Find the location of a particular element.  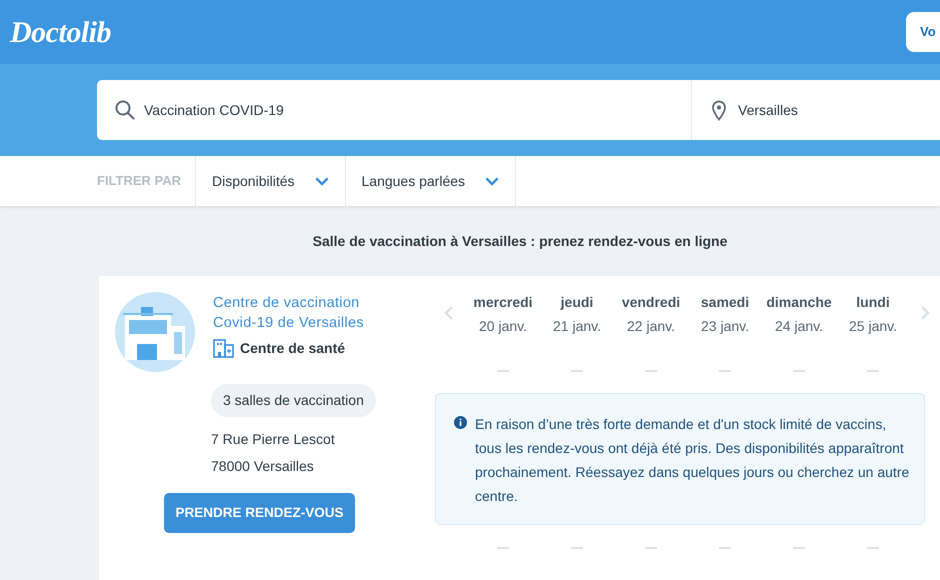

filter-label: FILTRER PAR is located at coordinates (139, 181).